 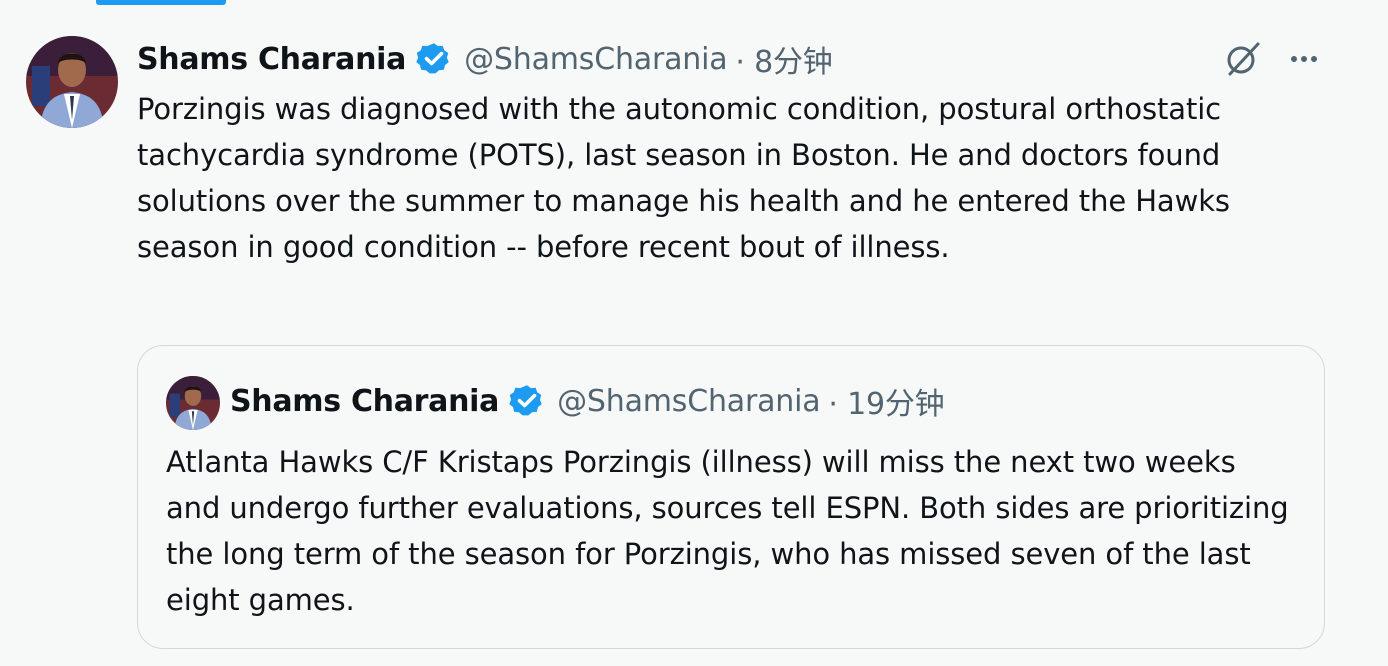 I want to click on quote-avatar, so click(x=193, y=403).